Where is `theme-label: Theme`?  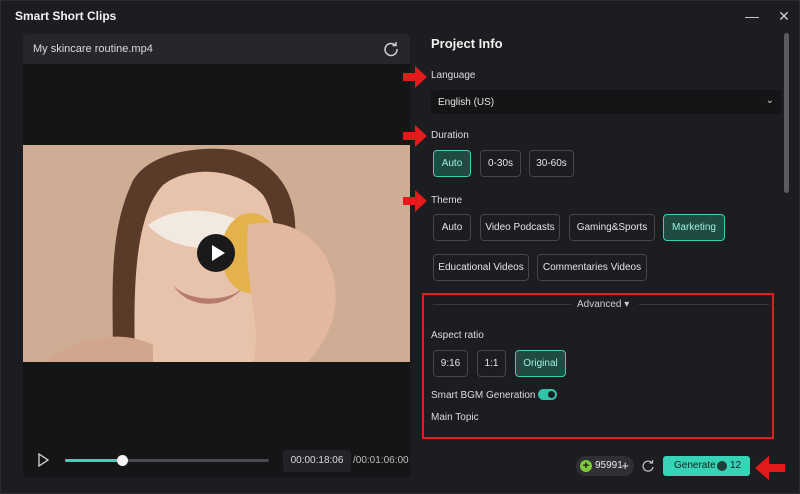
theme-label: Theme is located at coordinates (447, 200).